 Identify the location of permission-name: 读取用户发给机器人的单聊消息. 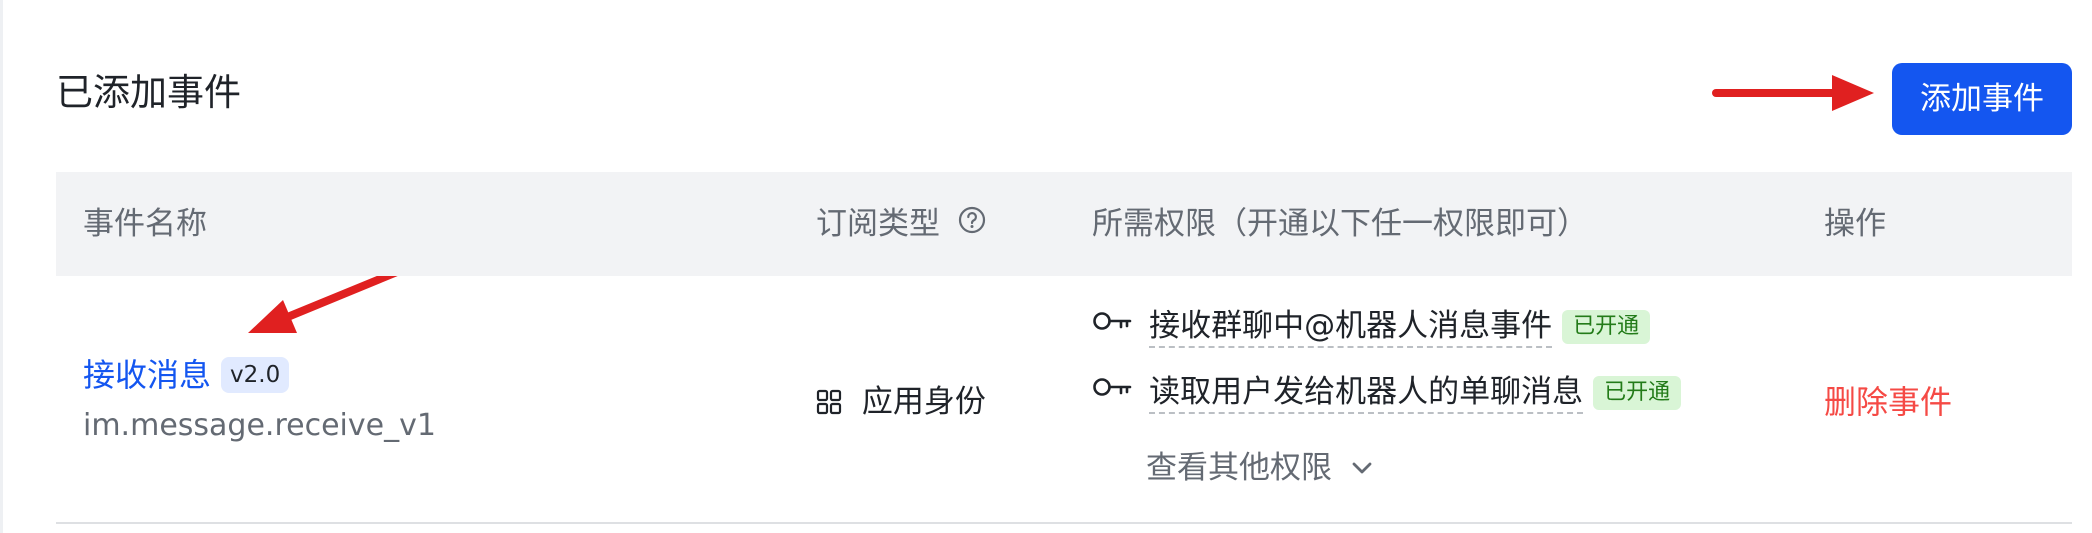
(1366, 393).